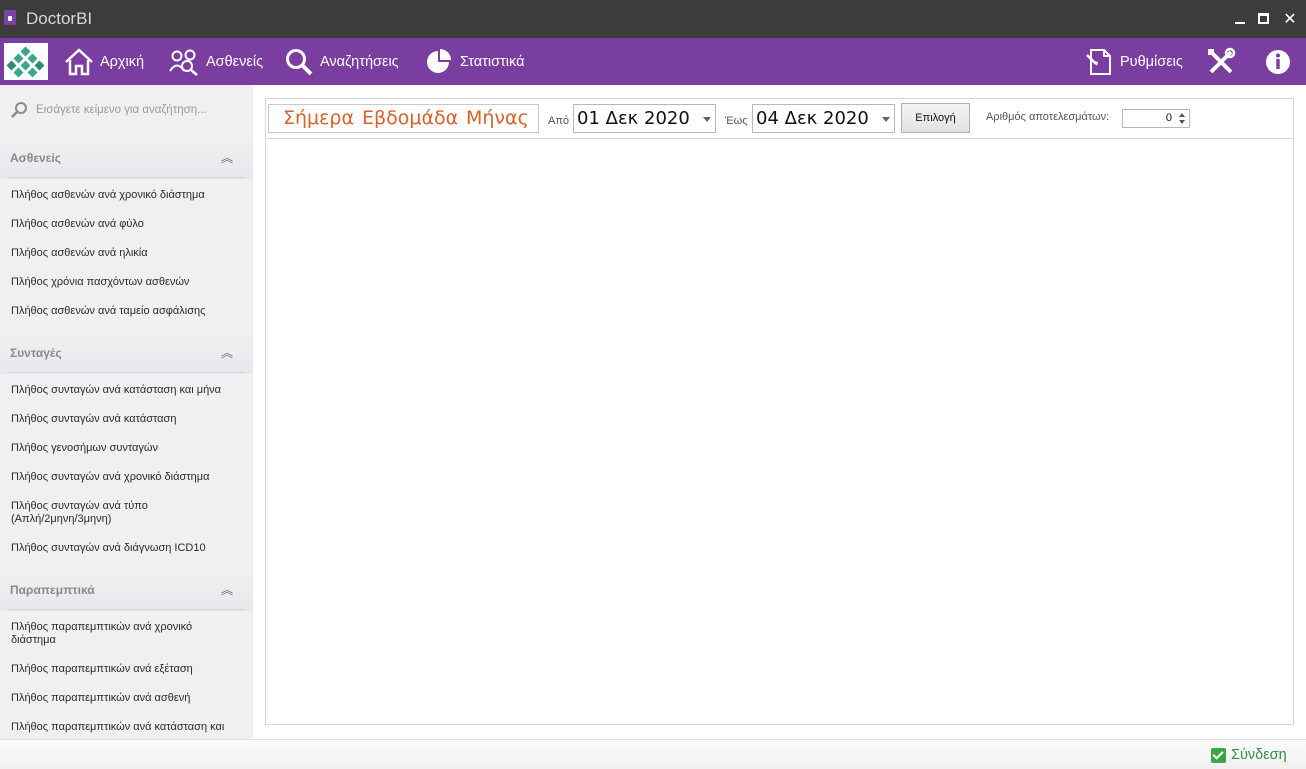 This screenshot has height=769, width=1306. I want to click on sidebar-item: Πλήθος ασθενών ανά ταμείο ασφάλισης, so click(128, 311).